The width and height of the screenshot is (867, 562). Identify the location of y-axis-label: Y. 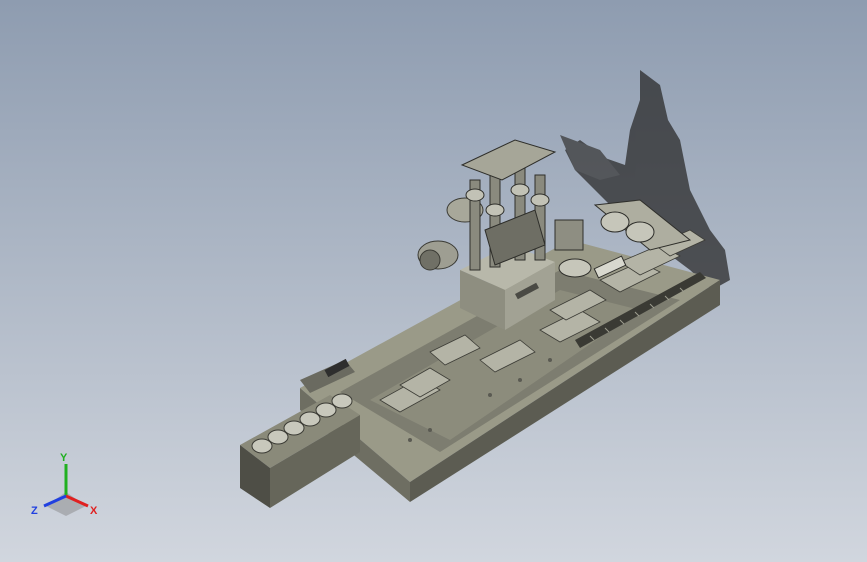
(64, 458).